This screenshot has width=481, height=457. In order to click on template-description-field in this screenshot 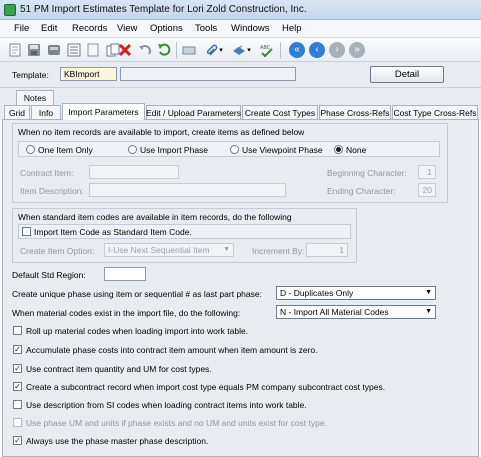, I will do `click(208, 74)`.